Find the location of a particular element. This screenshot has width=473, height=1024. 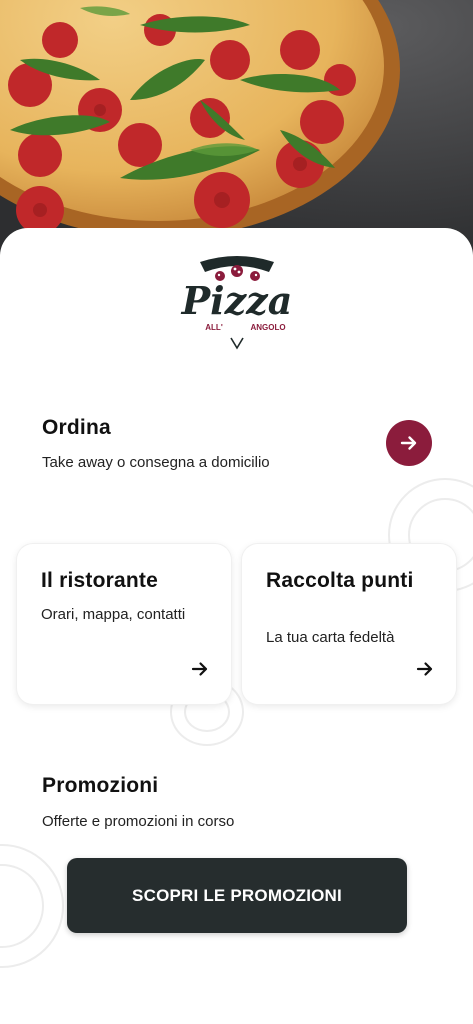

pizza-logo: Pizza ALL' ANGOLO is located at coordinates (237, 302).